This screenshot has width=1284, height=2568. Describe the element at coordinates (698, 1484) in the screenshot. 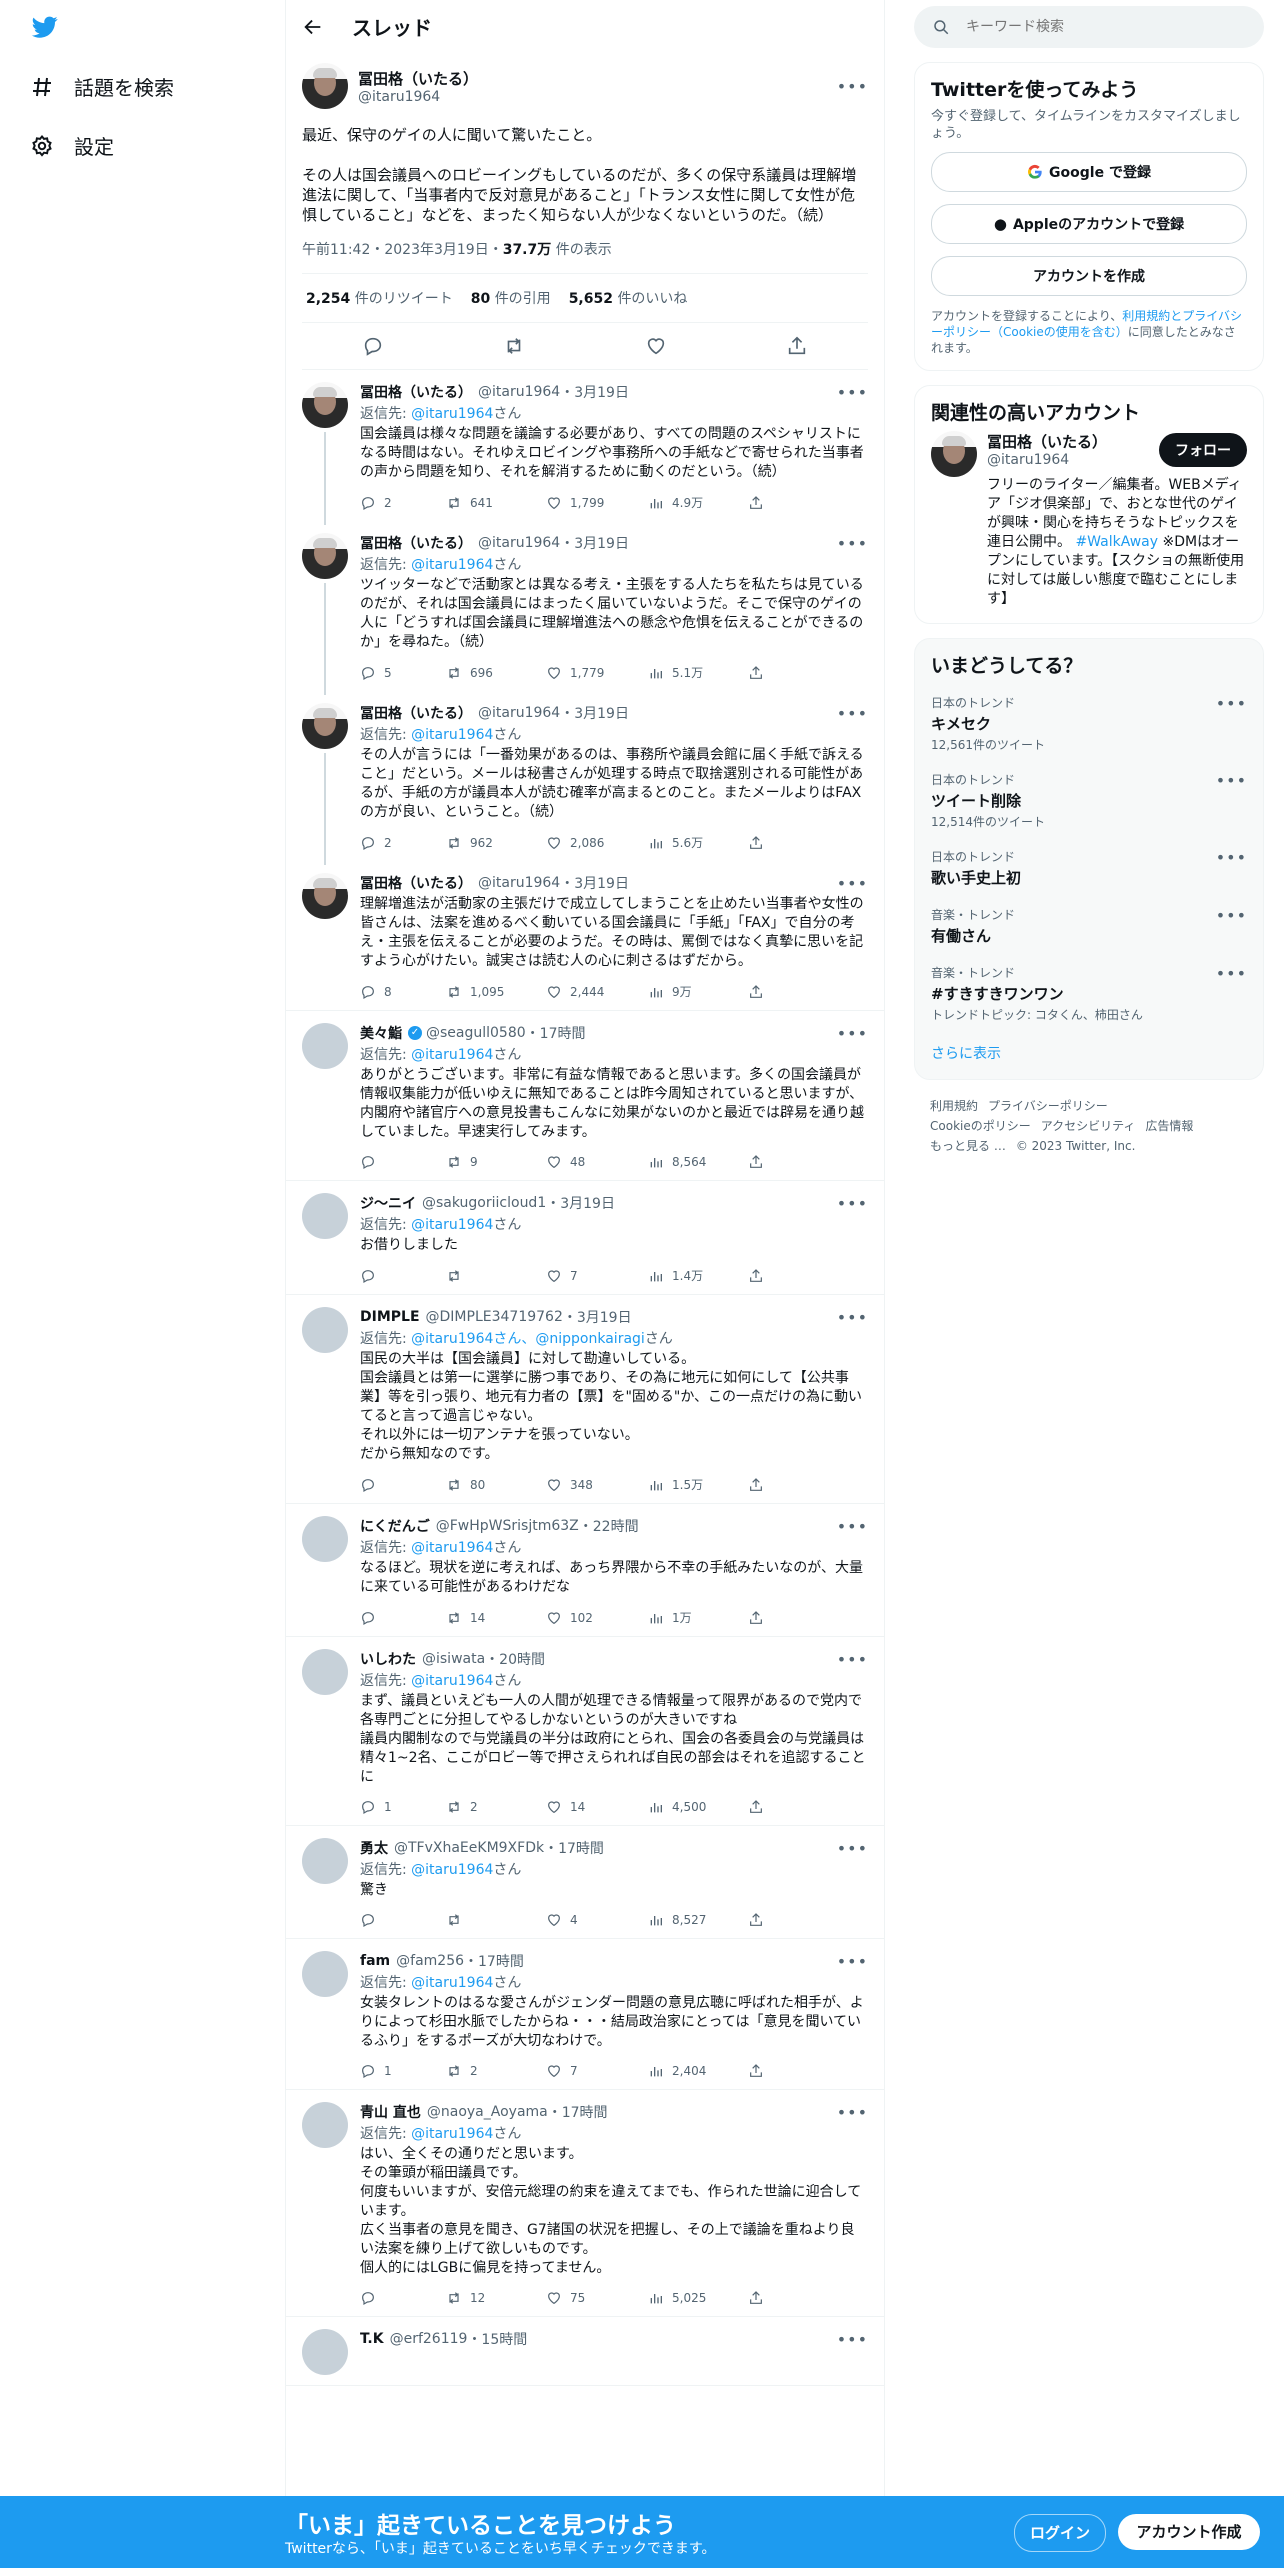

I see `views-button: 1.5万` at that location.